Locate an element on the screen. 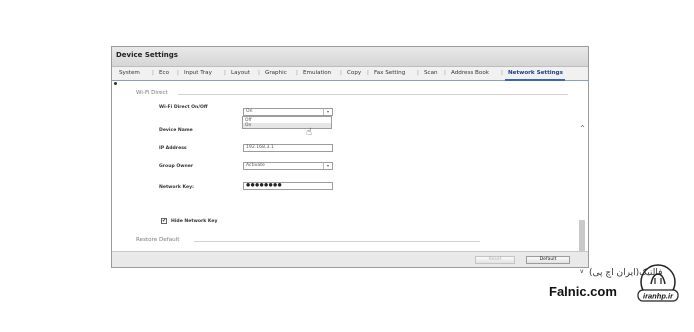 The height and width of the screenshot is (332, 694). group-owner-select: Activate ▾ is located at coordinates (288, 166).